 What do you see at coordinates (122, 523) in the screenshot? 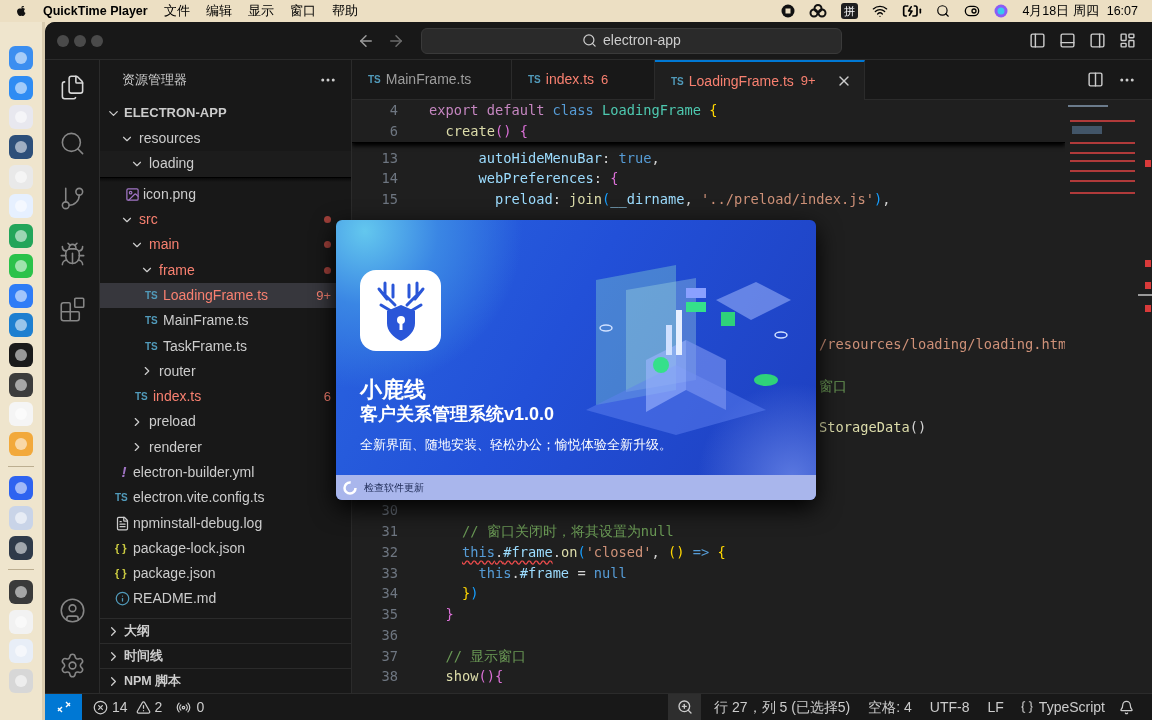
I see `text-file-icon` at bounding box center [122, 523].